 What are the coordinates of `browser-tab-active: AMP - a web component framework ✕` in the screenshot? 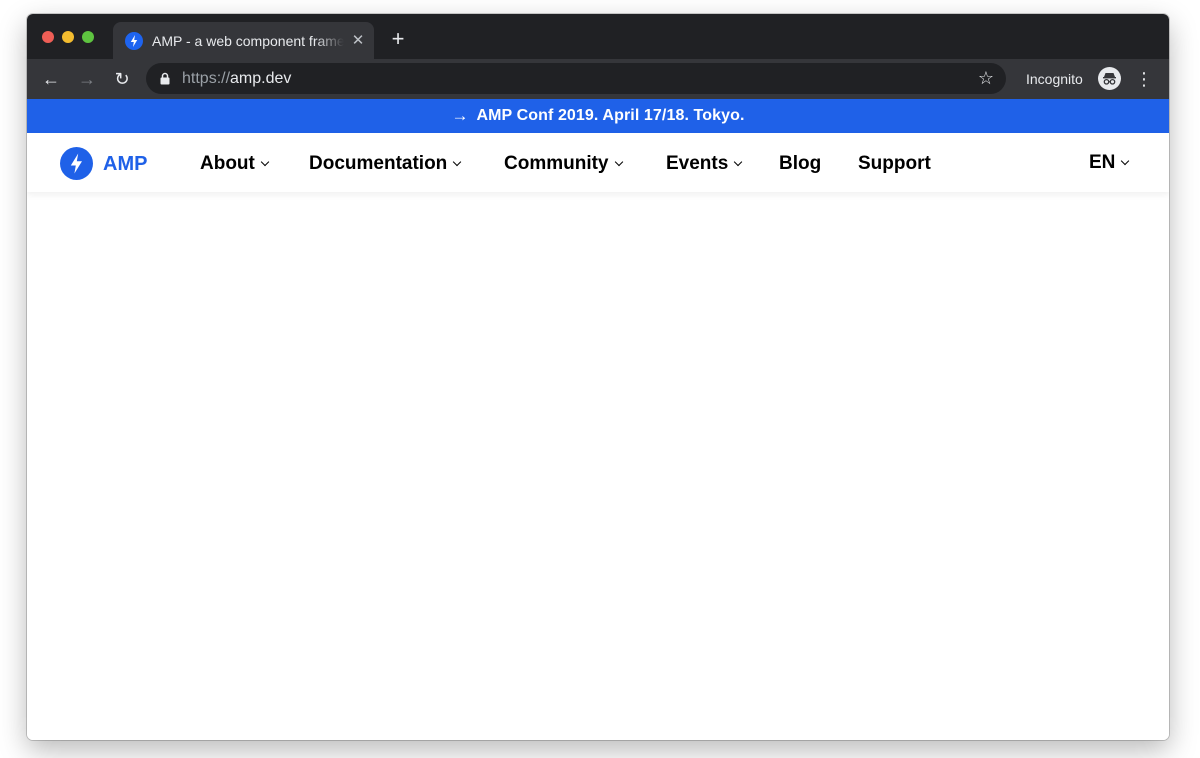 It's located at (243, 40).